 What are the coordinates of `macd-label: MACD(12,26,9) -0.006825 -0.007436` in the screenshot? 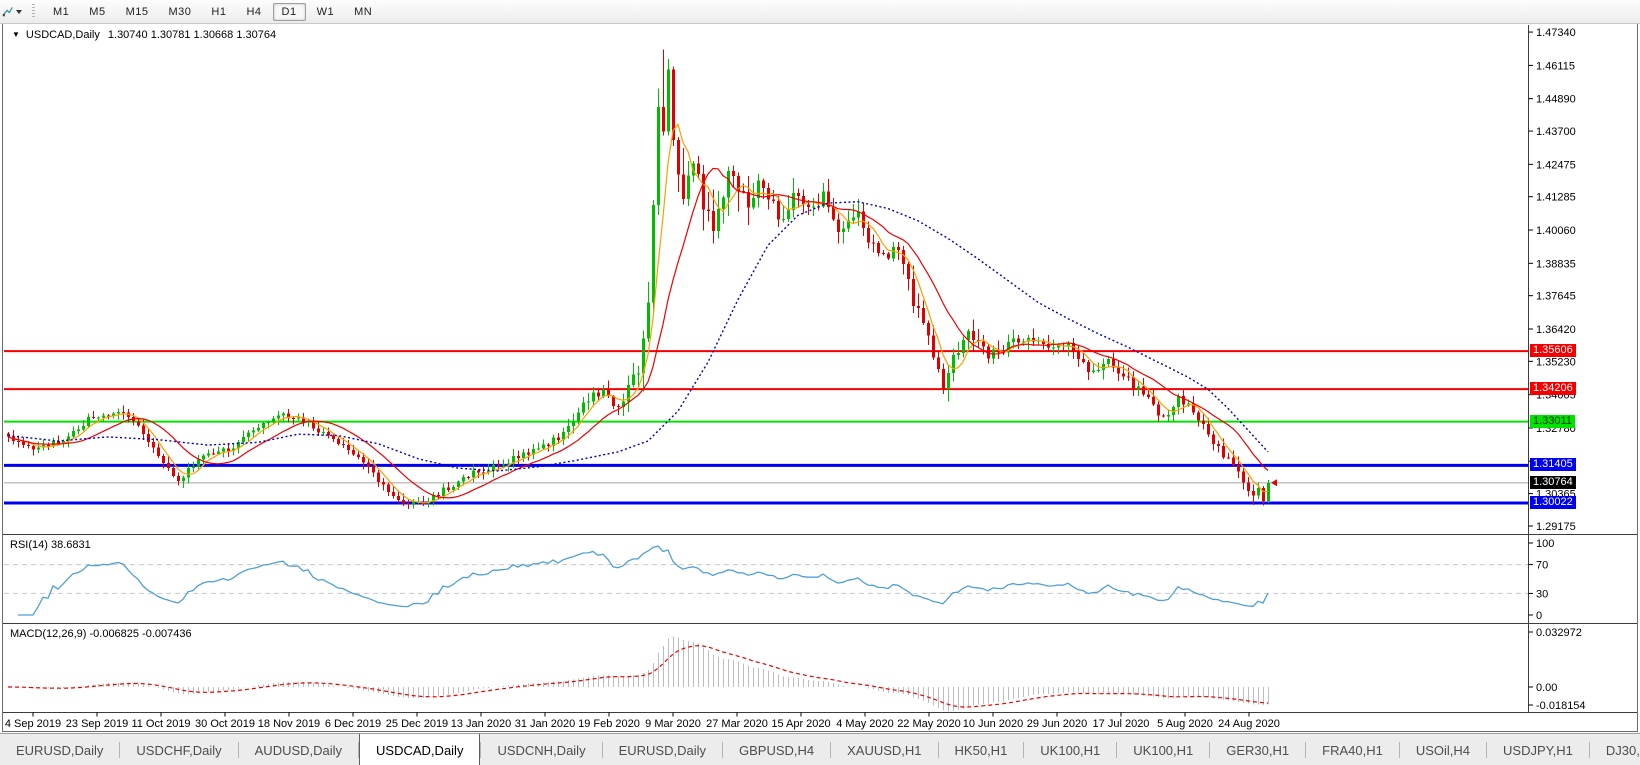 It's located at (101, 634).